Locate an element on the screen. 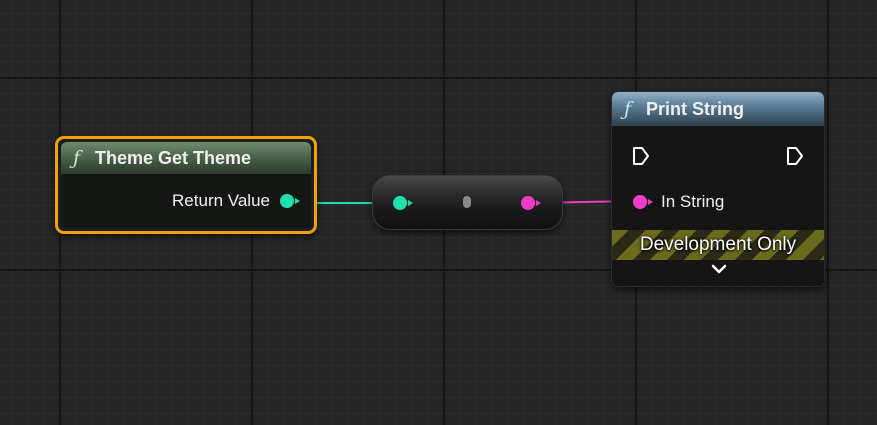 The width and height of the screenshot is (877, 425). print-string-header: ƒ Print String is located at coordinates (718, 109).